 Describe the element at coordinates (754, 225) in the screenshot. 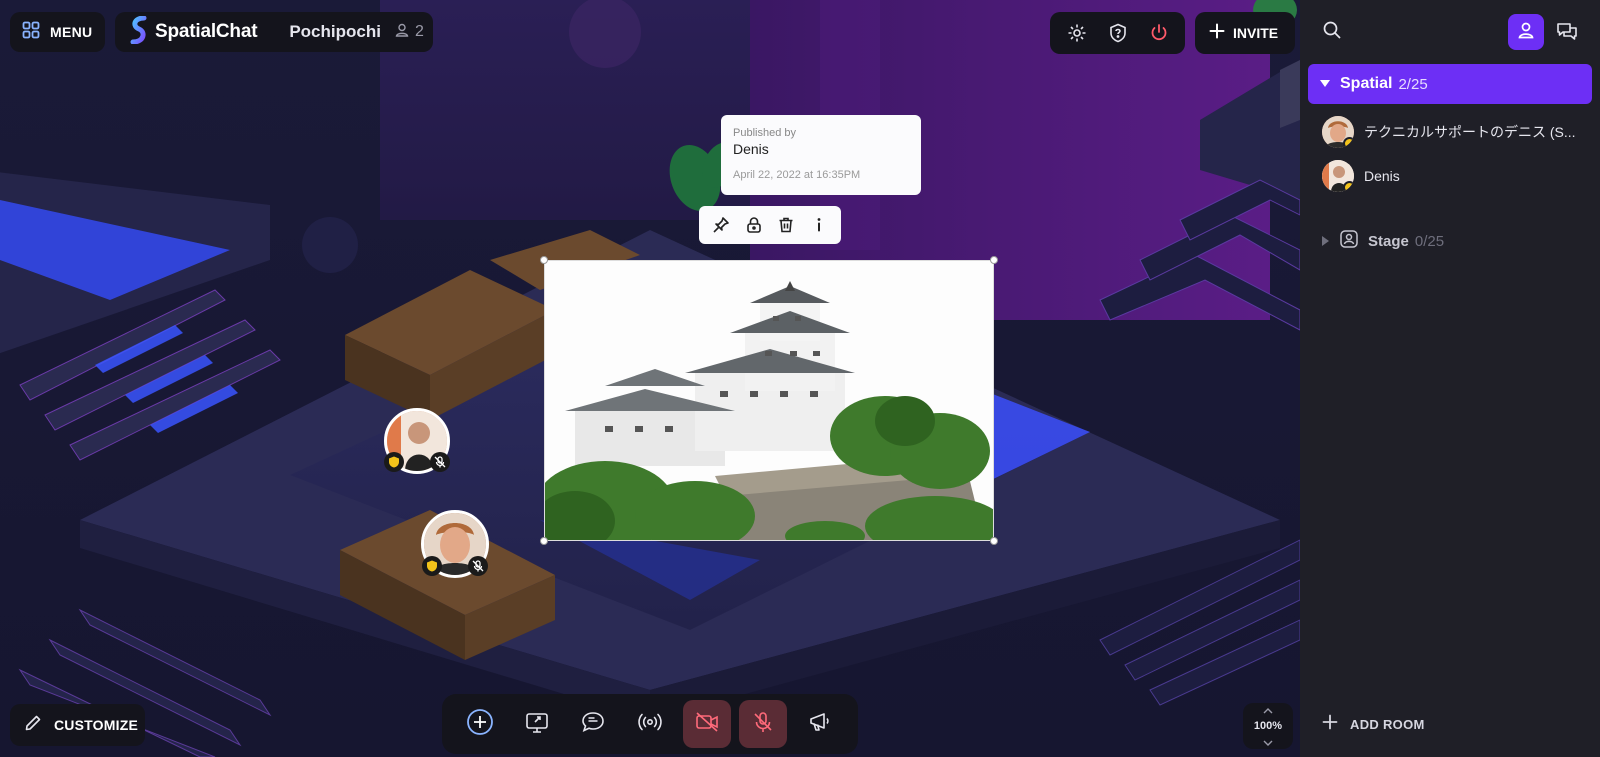

I see `lock-icon` at that location.